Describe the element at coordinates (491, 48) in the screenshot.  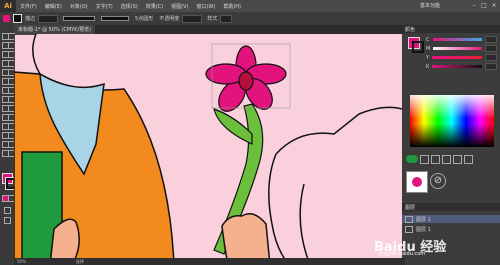
I see `m-value` at that location.